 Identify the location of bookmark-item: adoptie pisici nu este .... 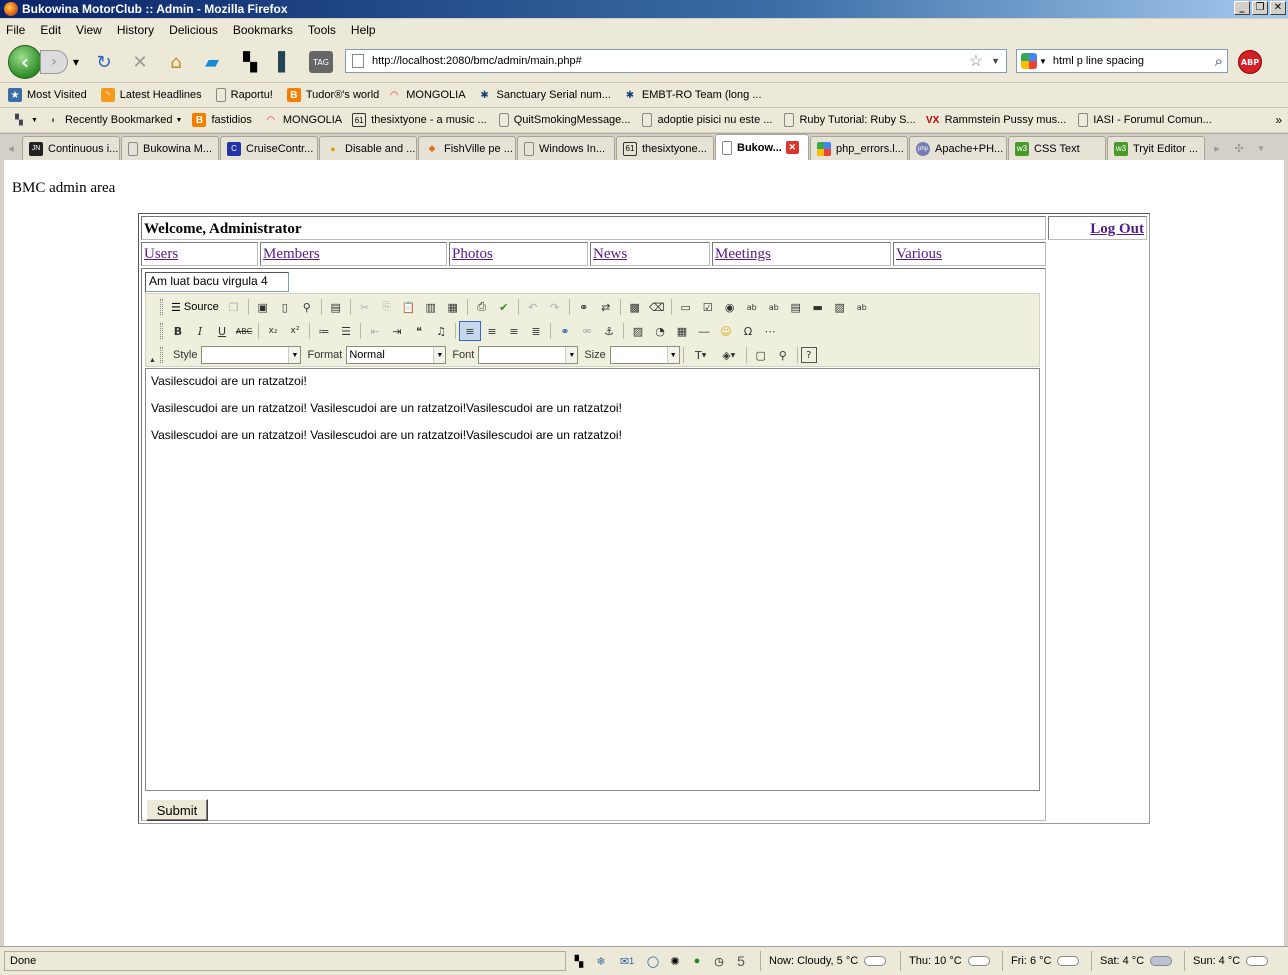
(707, 120).